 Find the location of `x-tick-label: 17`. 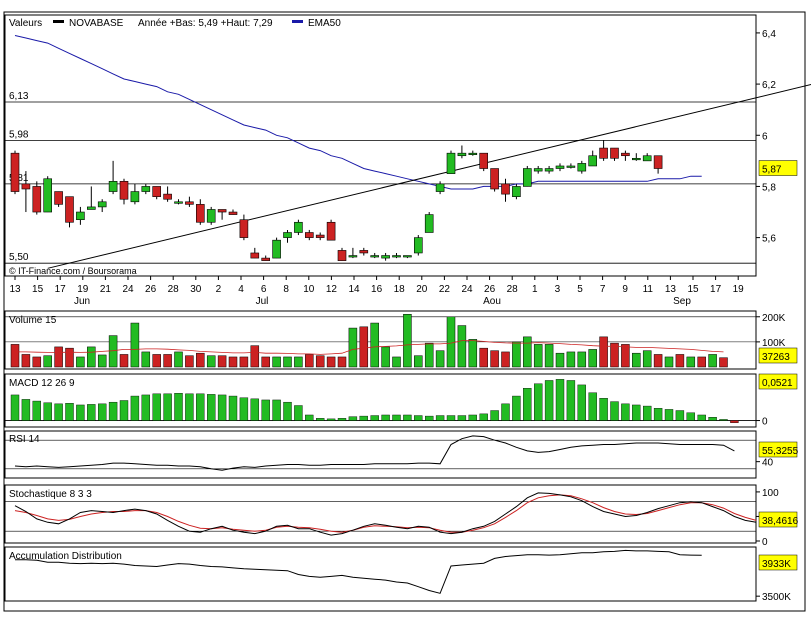

x-tick-label: 17 is located at coordinates (716, 289).